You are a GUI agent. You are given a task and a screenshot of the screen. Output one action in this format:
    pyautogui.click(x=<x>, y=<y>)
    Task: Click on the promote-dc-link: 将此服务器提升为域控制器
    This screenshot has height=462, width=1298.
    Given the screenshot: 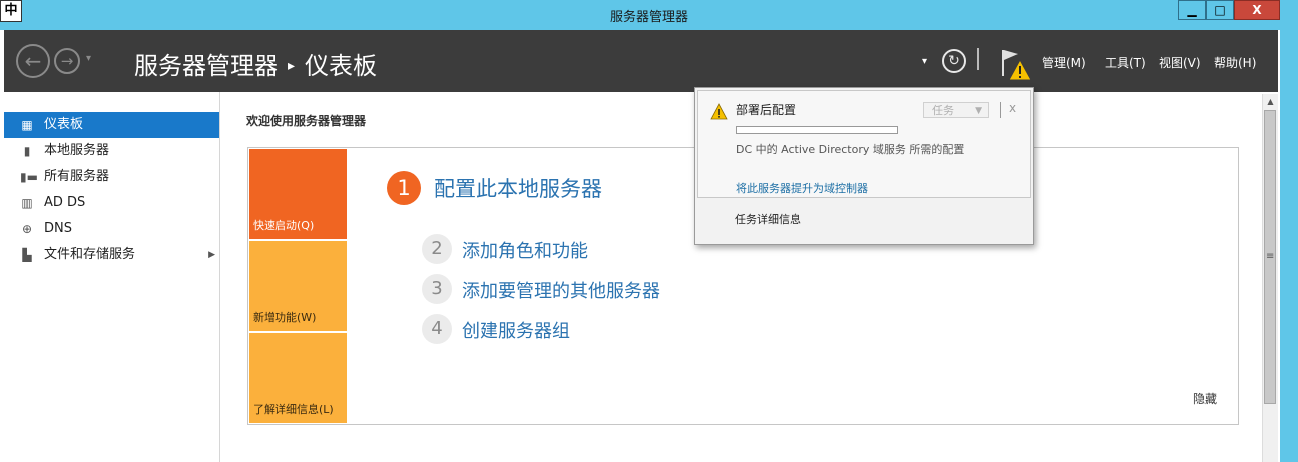 What is the action you would take?
    pyautogui.click(x=802, y=188)
    